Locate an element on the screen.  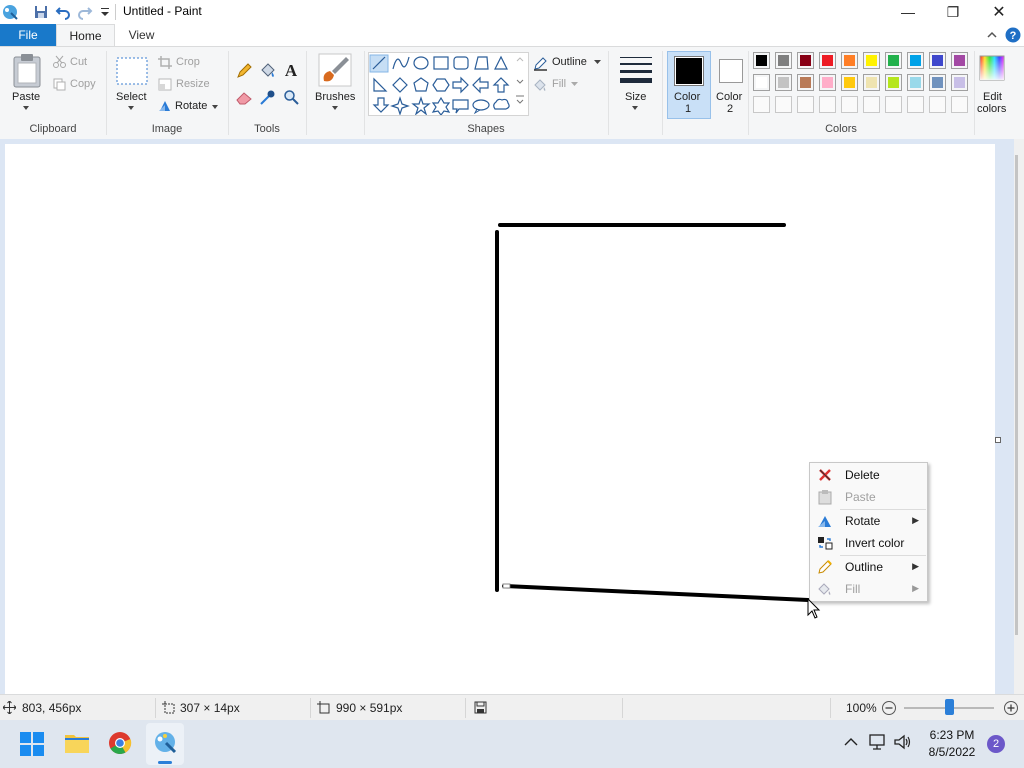
select-icon is located at coordinates (132, 71).